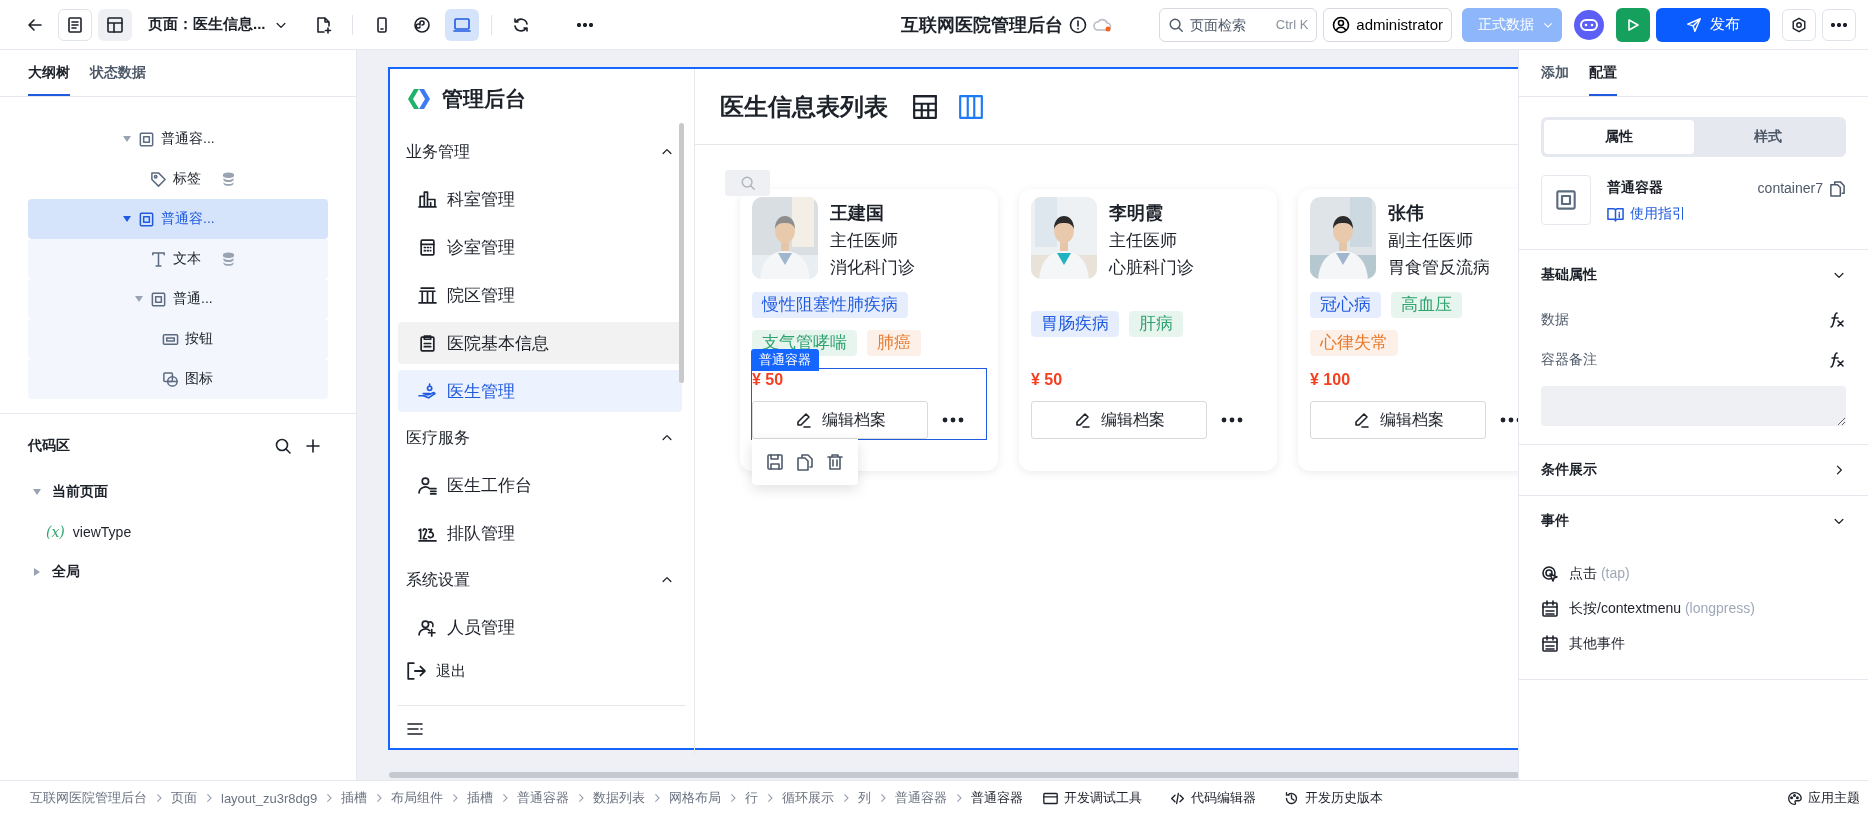 Image resolution: width=1868 pixels, height=815 pixels. I want to click on menu-group: 医疗服务, so click(542, 438).